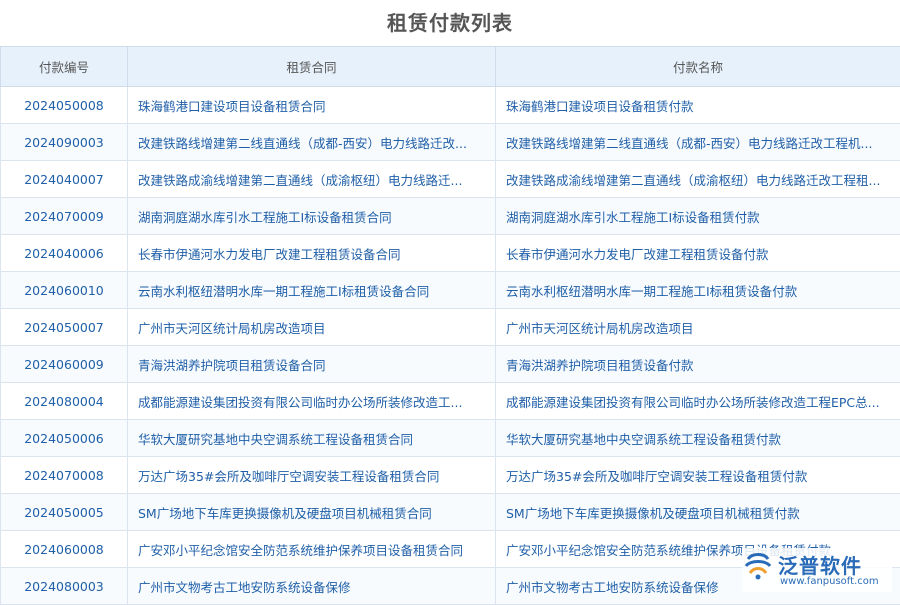 The image size is (900, 605). Describe the element at coordinates (829, 581) in the screenshot. I see `logo-url-text: www.fanpusoft.com` at that location.